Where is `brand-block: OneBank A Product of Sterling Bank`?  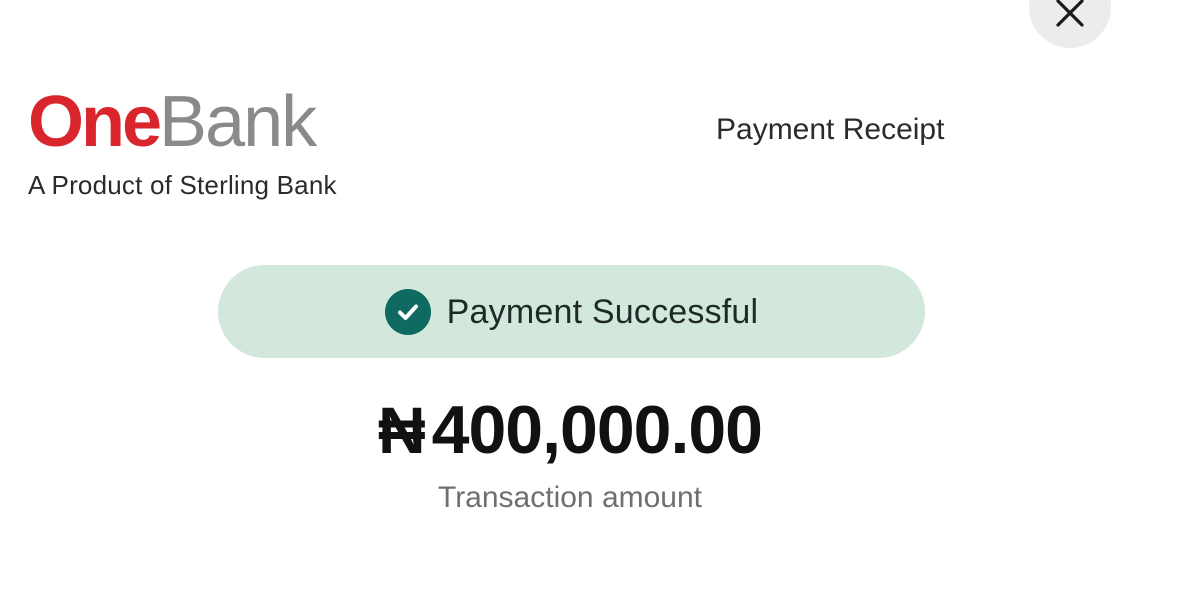
brand-block: OneBank A Product of Sterling Bank is located at coordinates (182, 143).